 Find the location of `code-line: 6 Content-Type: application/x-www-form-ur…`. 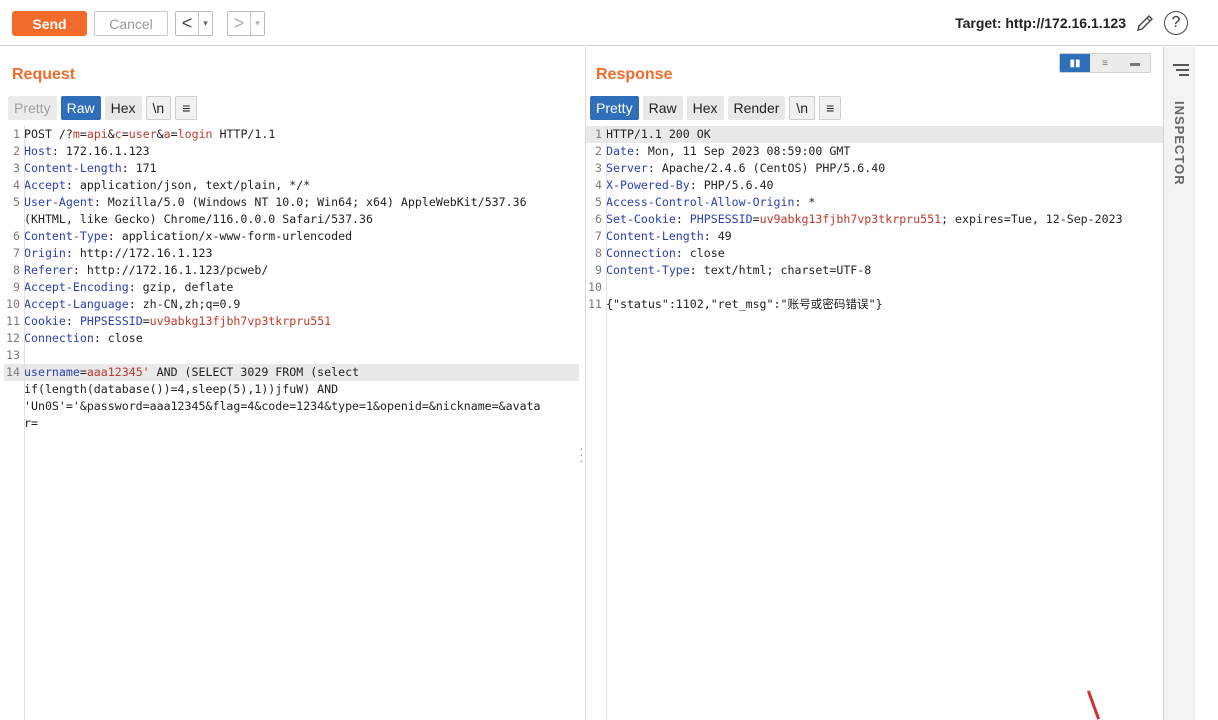

code-line: 6 Content-Type: application/x-www-form-ur… is located at coordinates (291, 236).